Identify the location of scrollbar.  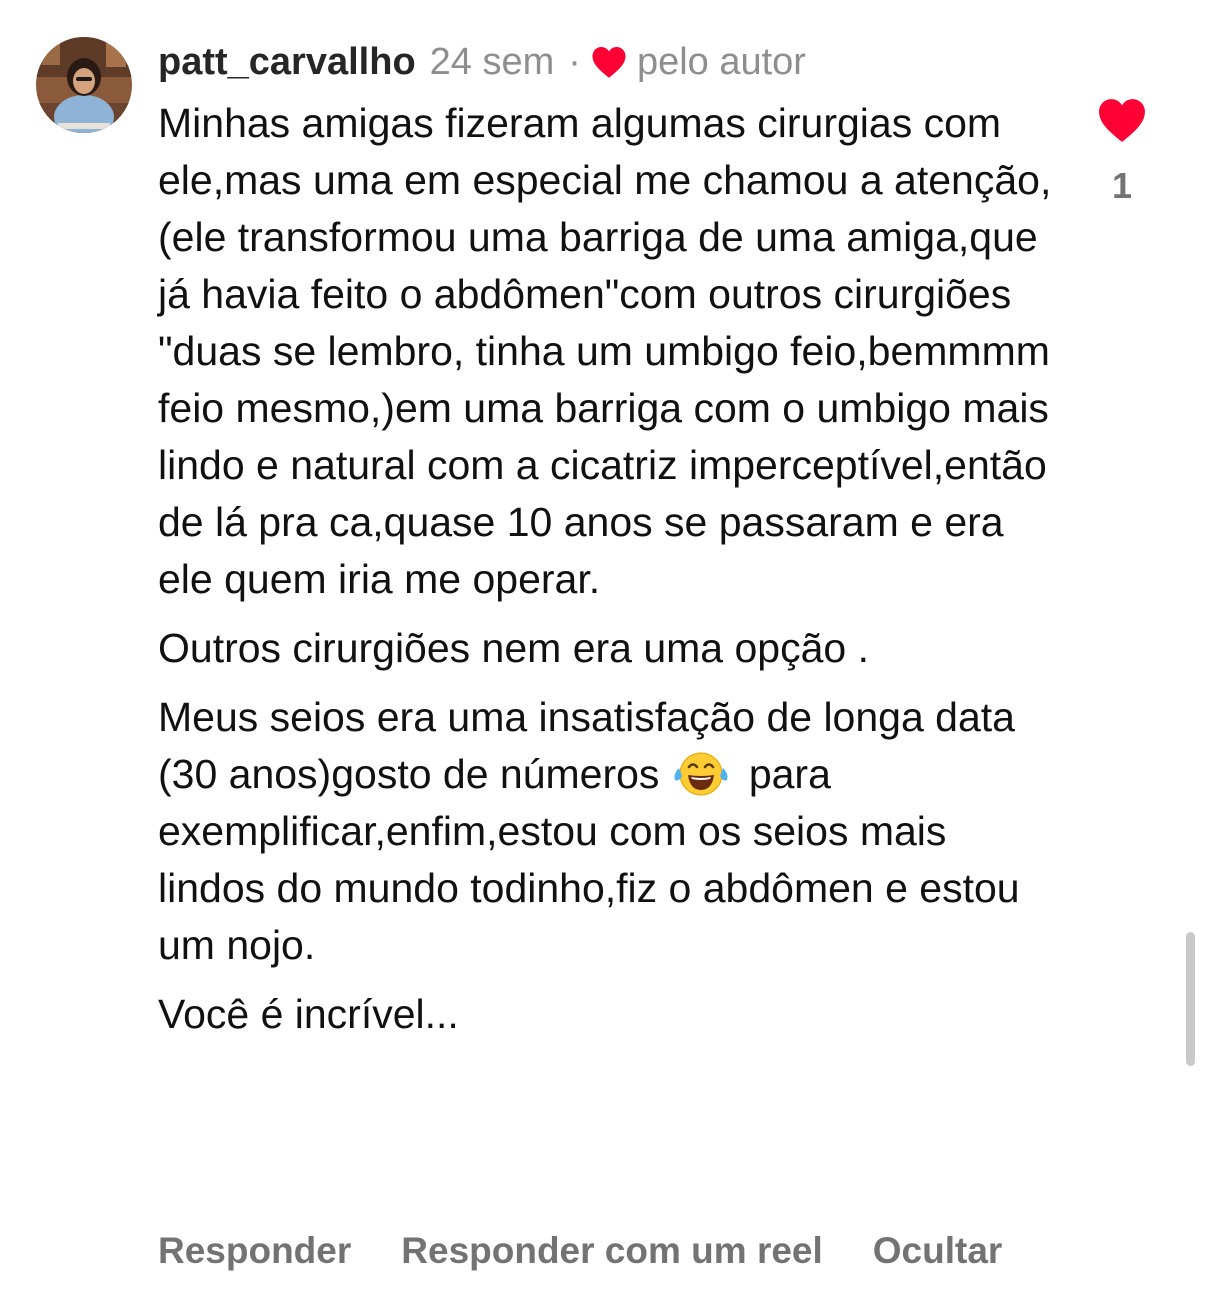
(1190, 999).